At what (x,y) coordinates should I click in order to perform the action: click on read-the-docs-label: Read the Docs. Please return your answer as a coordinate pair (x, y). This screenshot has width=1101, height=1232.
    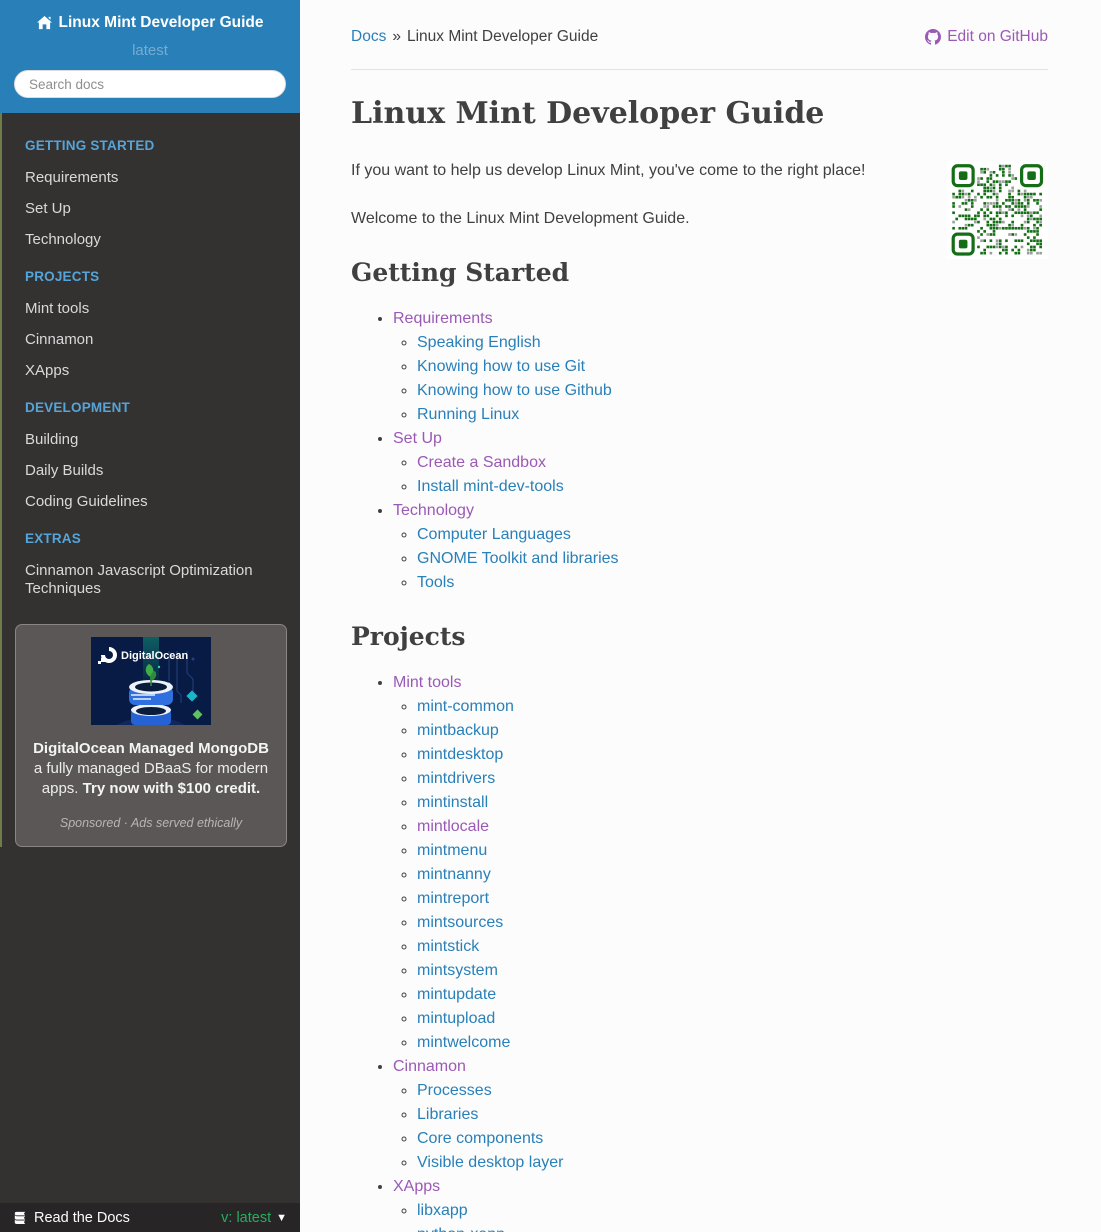
    Looking at the image, I should click on (82, 1217).